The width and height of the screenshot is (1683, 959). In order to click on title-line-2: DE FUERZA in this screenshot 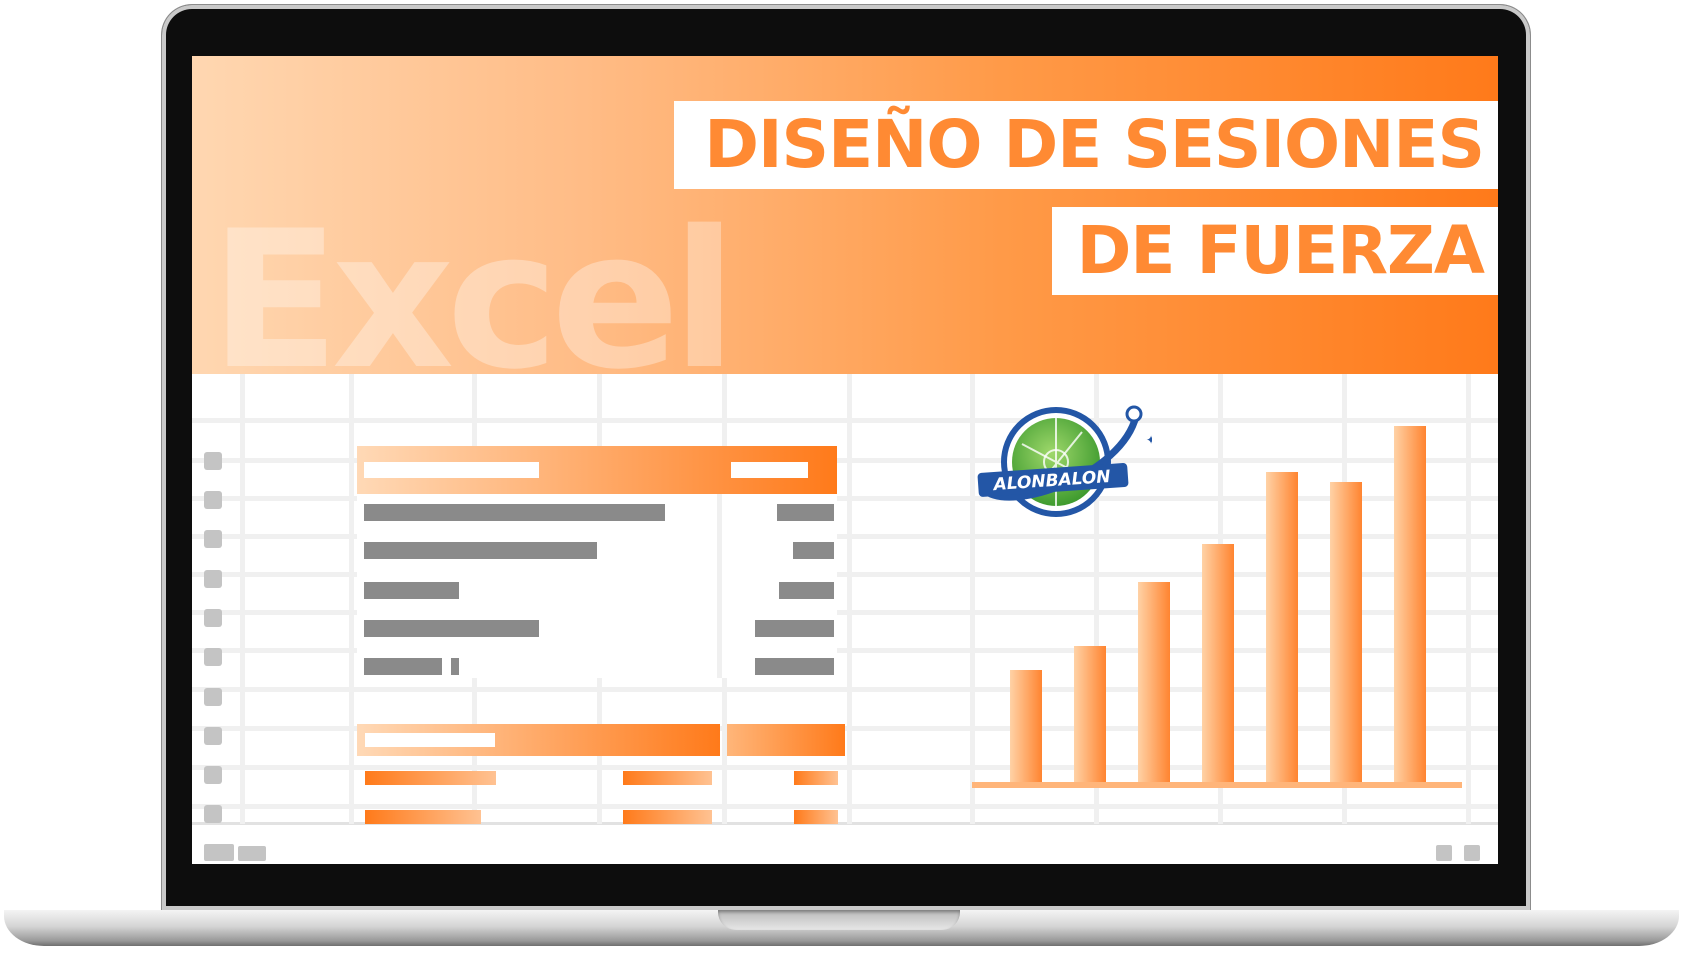, I will do `click(1275, 251)`.